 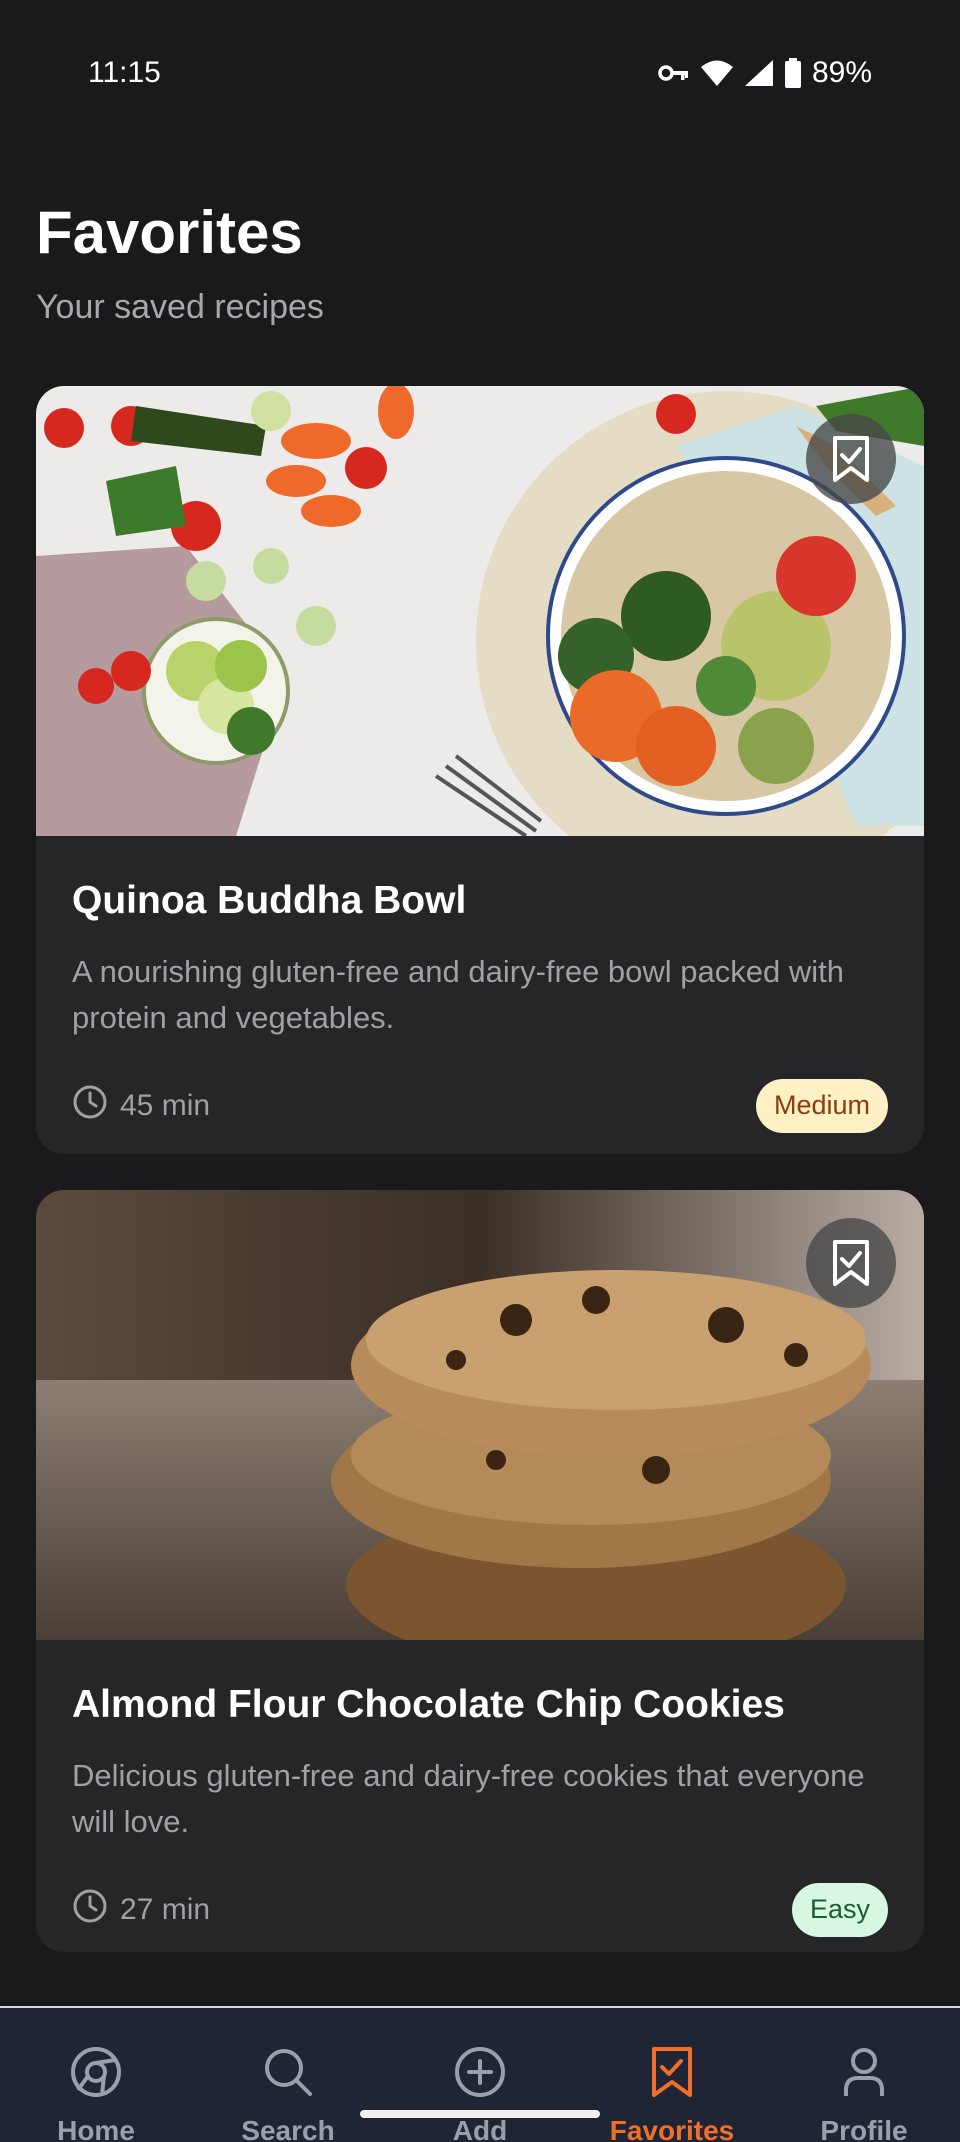 What do you see at coordinates (428, 1704) in the screenshot?
I see `recipe-title: Almond Flour Chocolate Chip Cookies` at bounding box center [428, 1704].